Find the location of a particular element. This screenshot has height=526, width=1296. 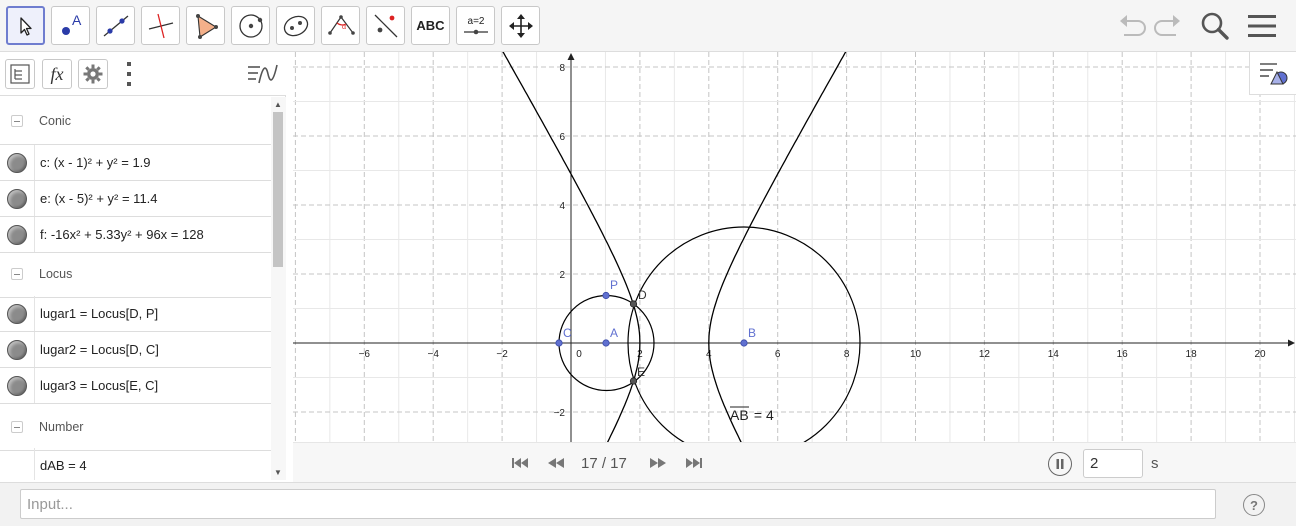

previous-step-icon is located at coordinates (556, 463).